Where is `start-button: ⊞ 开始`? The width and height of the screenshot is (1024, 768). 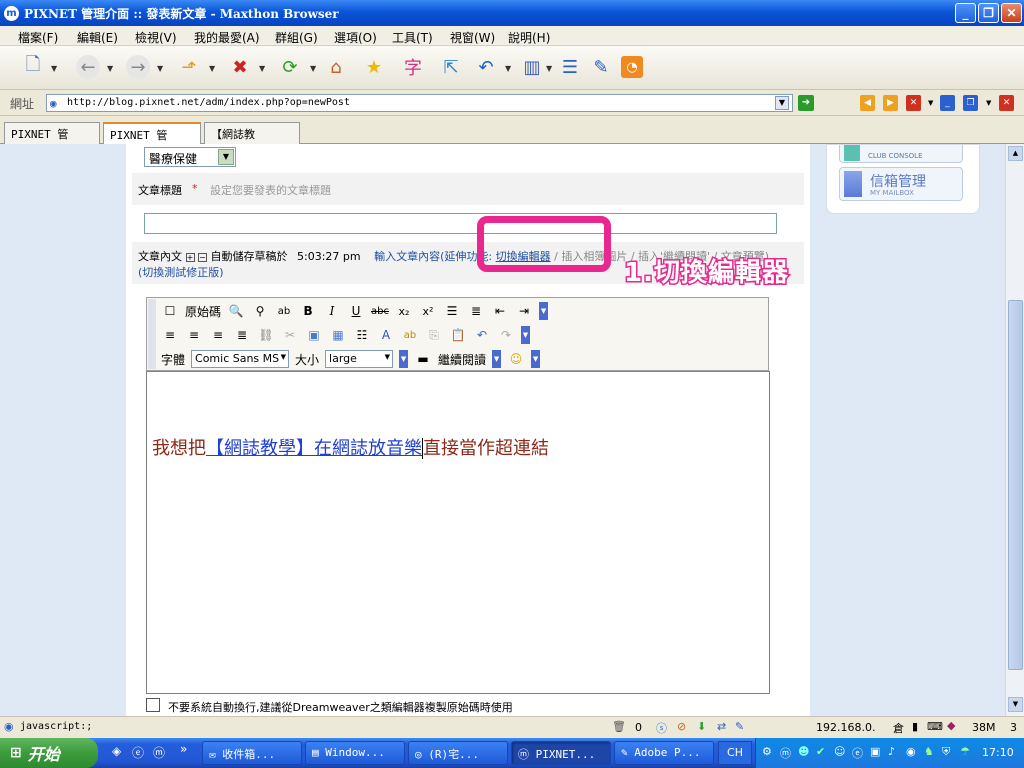
start-button: ⊞ 开始 is located at coordinates (49, 753).